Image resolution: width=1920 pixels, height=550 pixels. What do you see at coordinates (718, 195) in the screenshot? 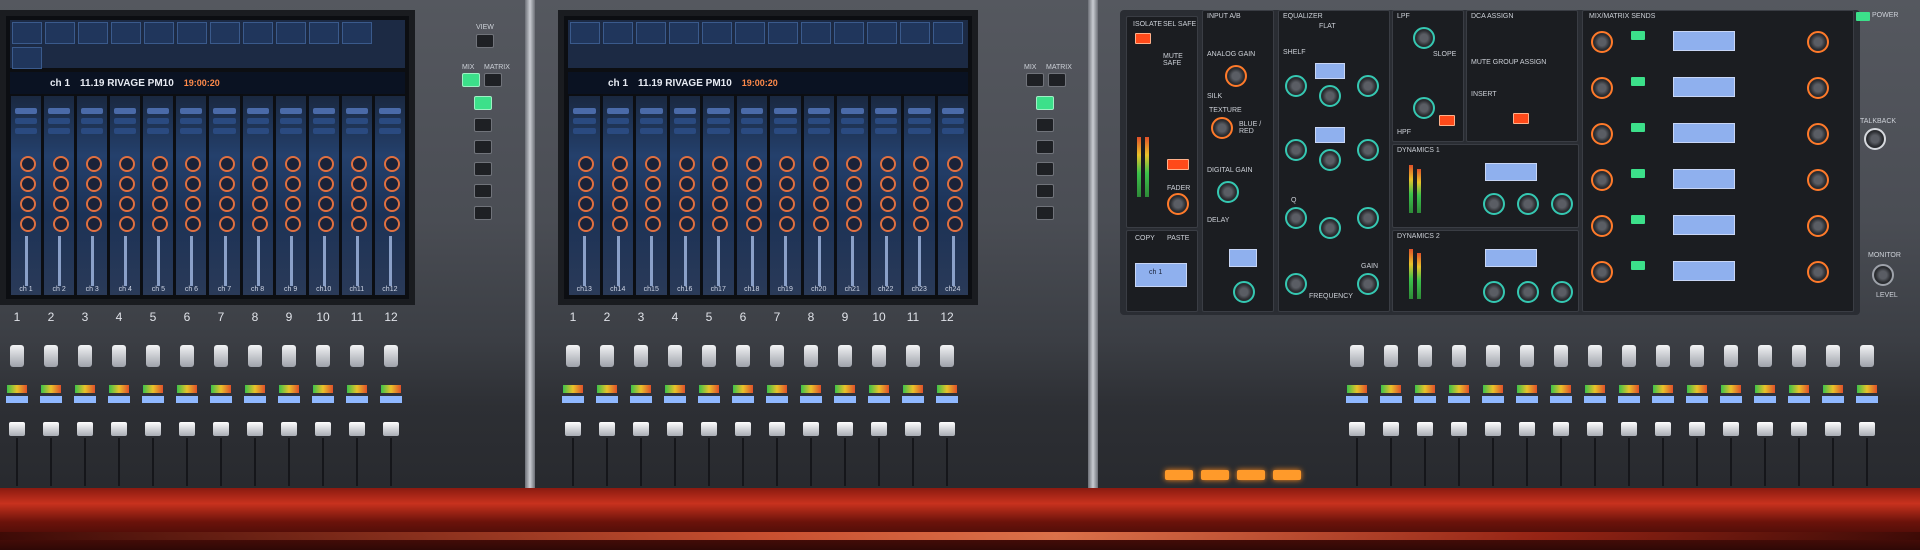
I see `screen-channel-strip: ch17` at bounding box center [718, 195].